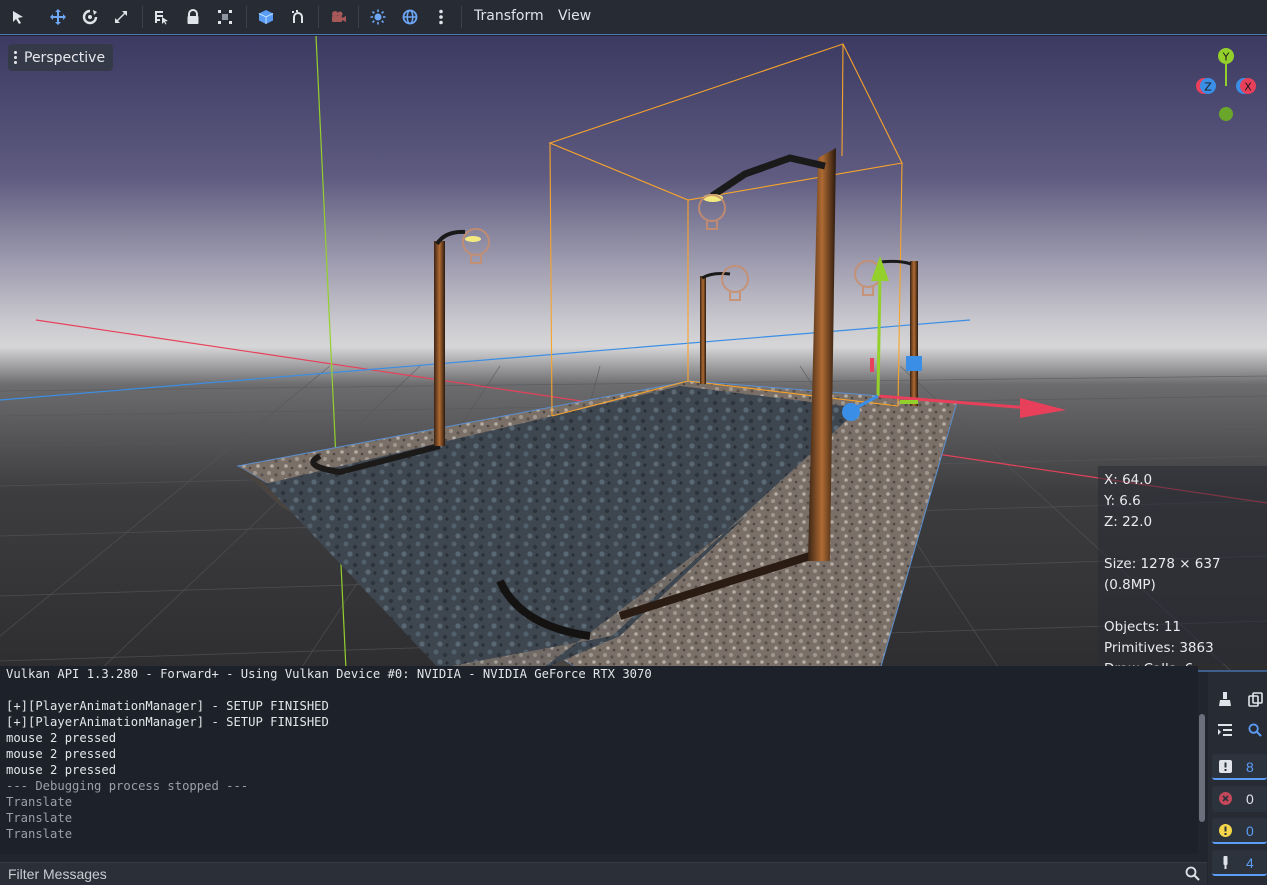 This screenshot has width=1267, height=885. I want to click on camera-icon, so click(339, 16).